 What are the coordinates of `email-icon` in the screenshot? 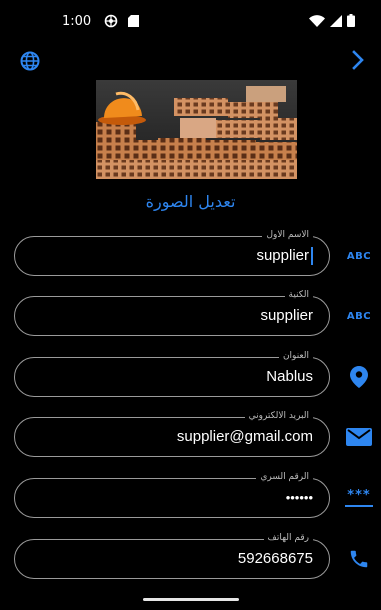 It's located at (359, 437).